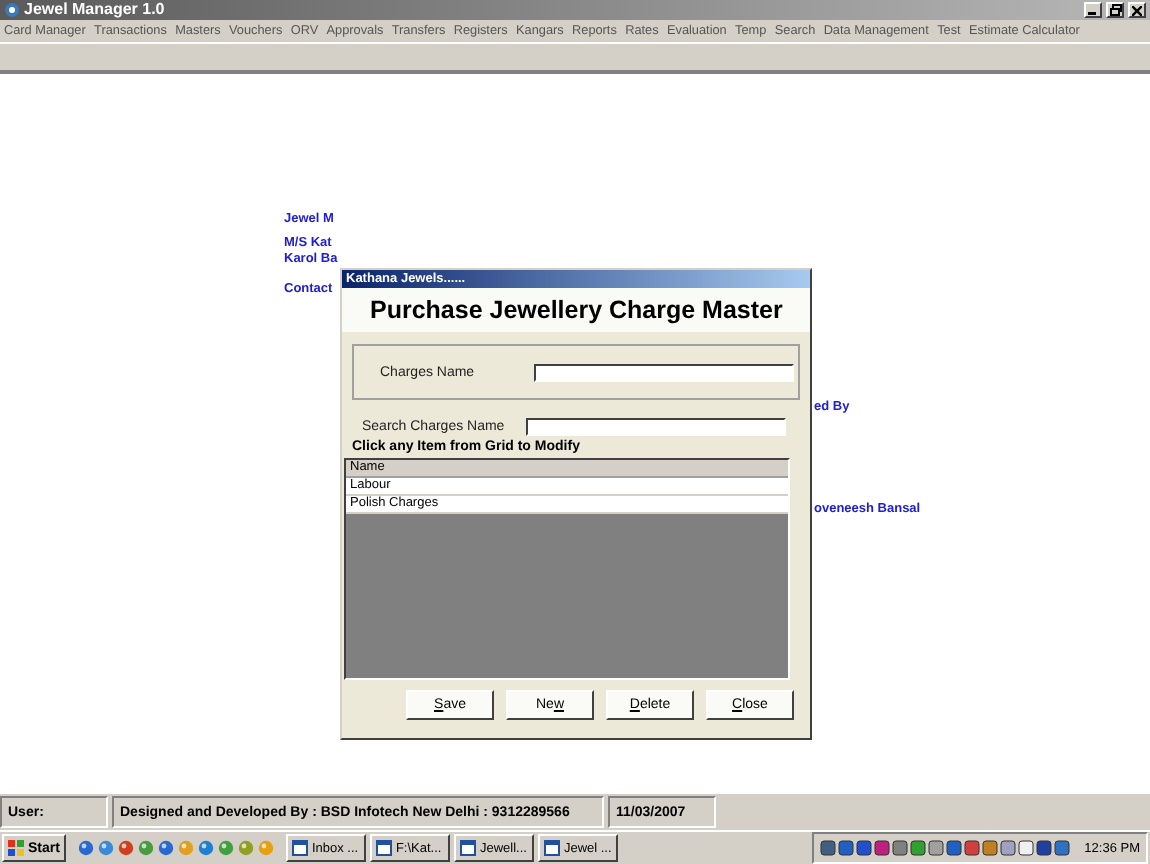 The height and width of the screenshot is (864, 1150). I want to click on restore-icon, so click(1115, 10).